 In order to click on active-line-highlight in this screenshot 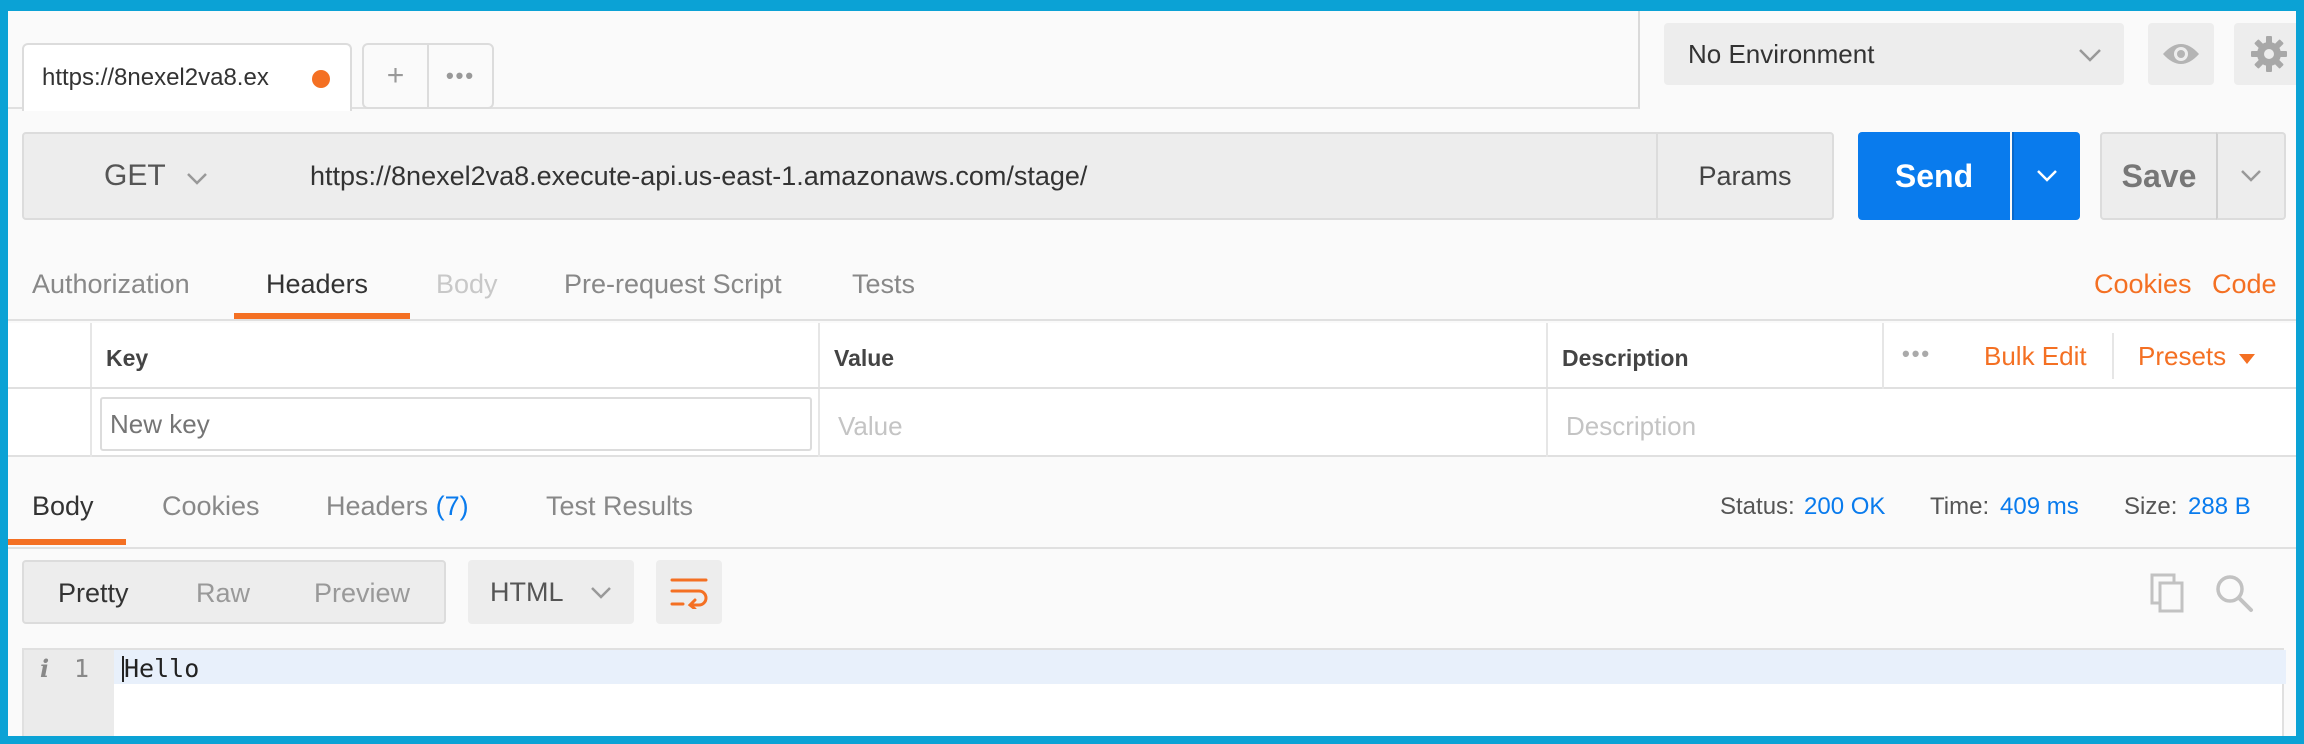, I will do `click(1200, 667)`.